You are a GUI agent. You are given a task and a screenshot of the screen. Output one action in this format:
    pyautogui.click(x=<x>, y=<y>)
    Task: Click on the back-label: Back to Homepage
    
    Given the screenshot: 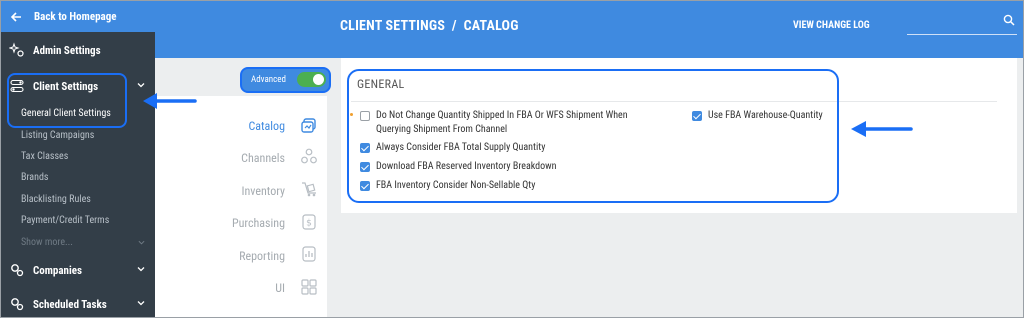 What is the action you would take?
    pyautogui.click(x=75, y=16)
    